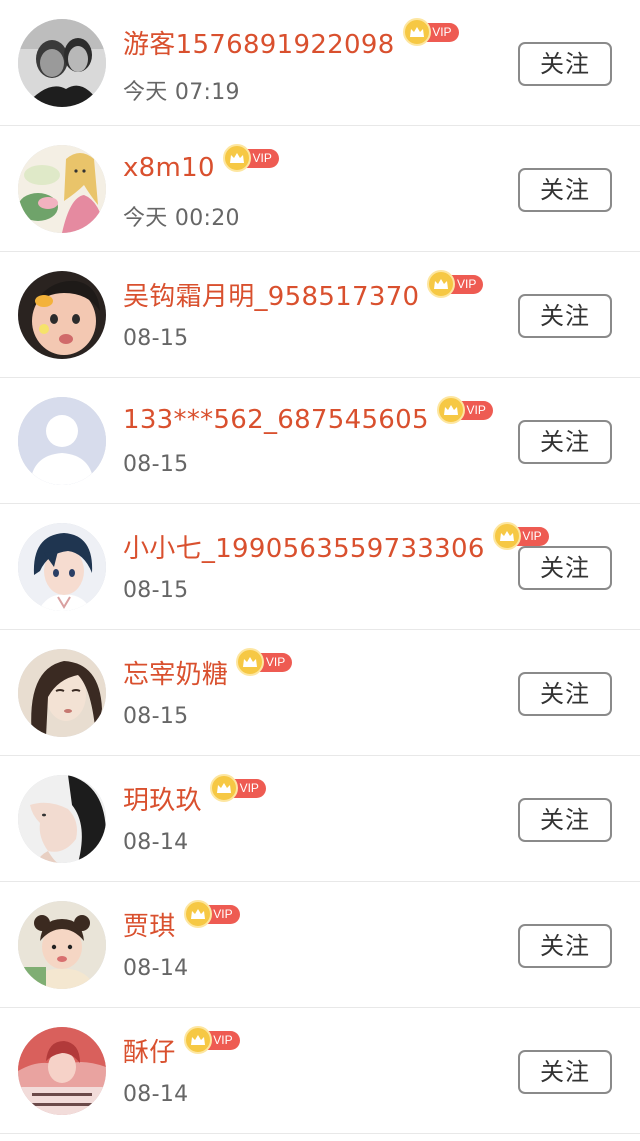  I want to click on list-item: 忘宰奶糖 VIP 08-15 关注, so click(320, 693).